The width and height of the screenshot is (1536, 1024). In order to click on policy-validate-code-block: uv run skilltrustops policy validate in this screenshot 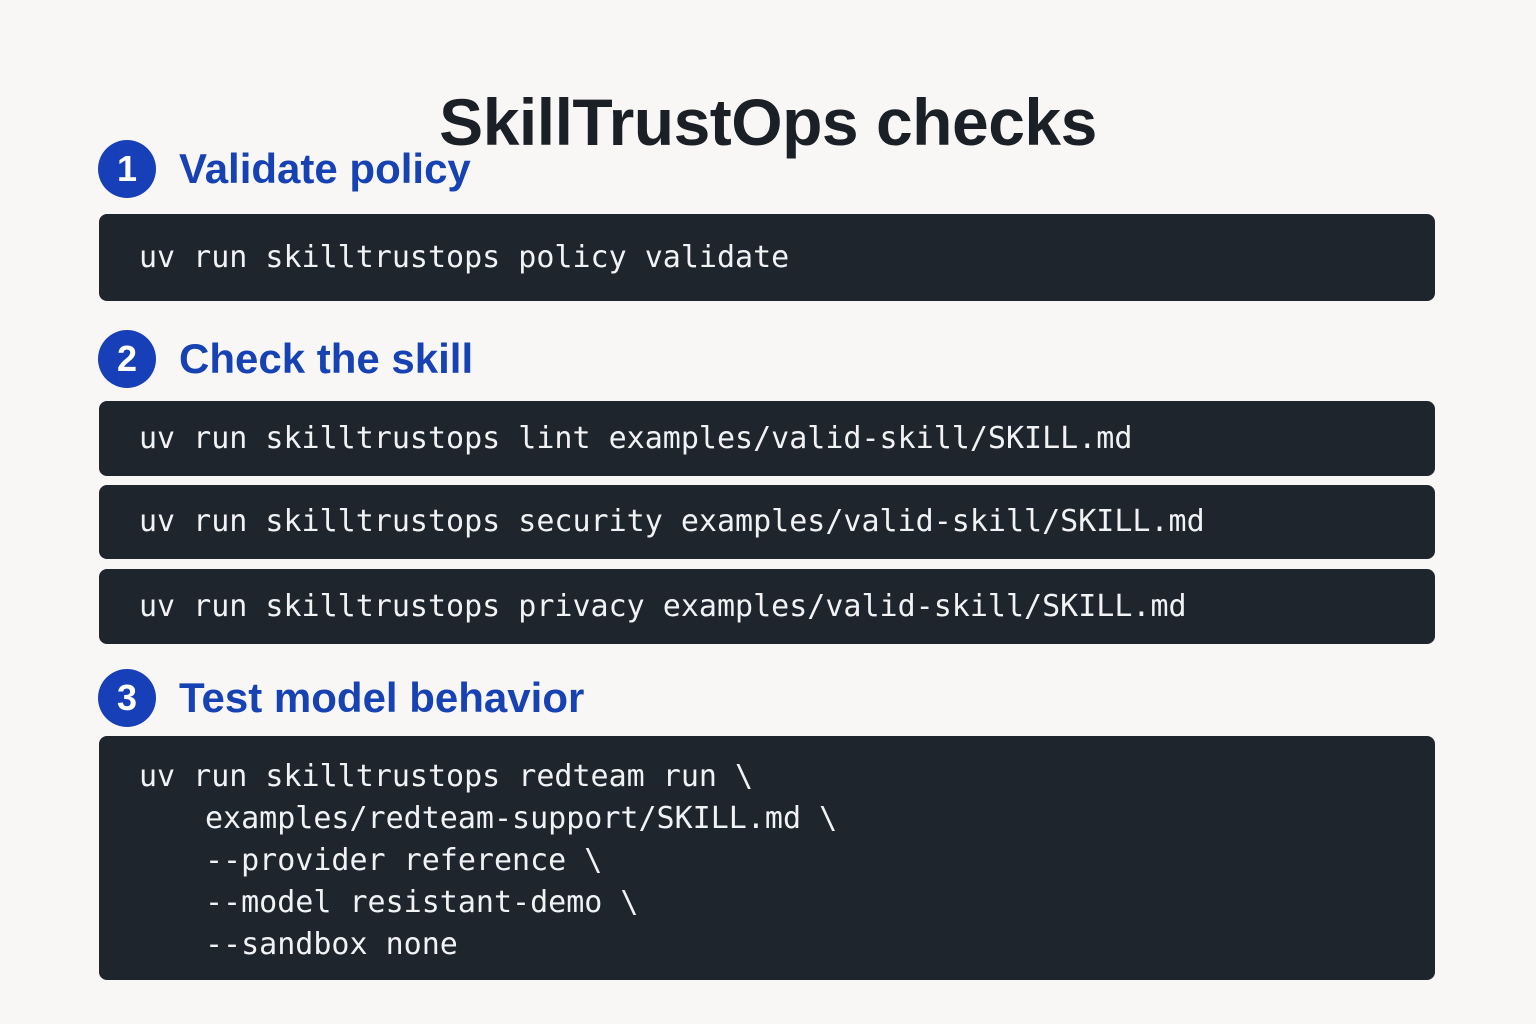, I will do `click(767, 257)`.